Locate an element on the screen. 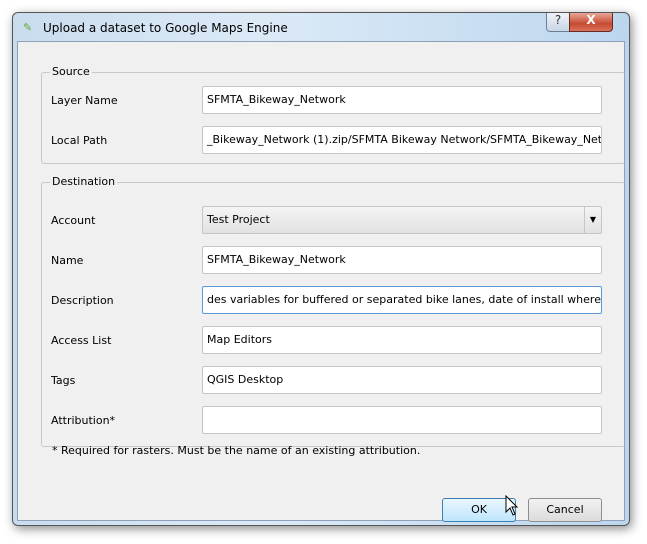  attribution-label: Attribution* is located at coordinates (83, 420).